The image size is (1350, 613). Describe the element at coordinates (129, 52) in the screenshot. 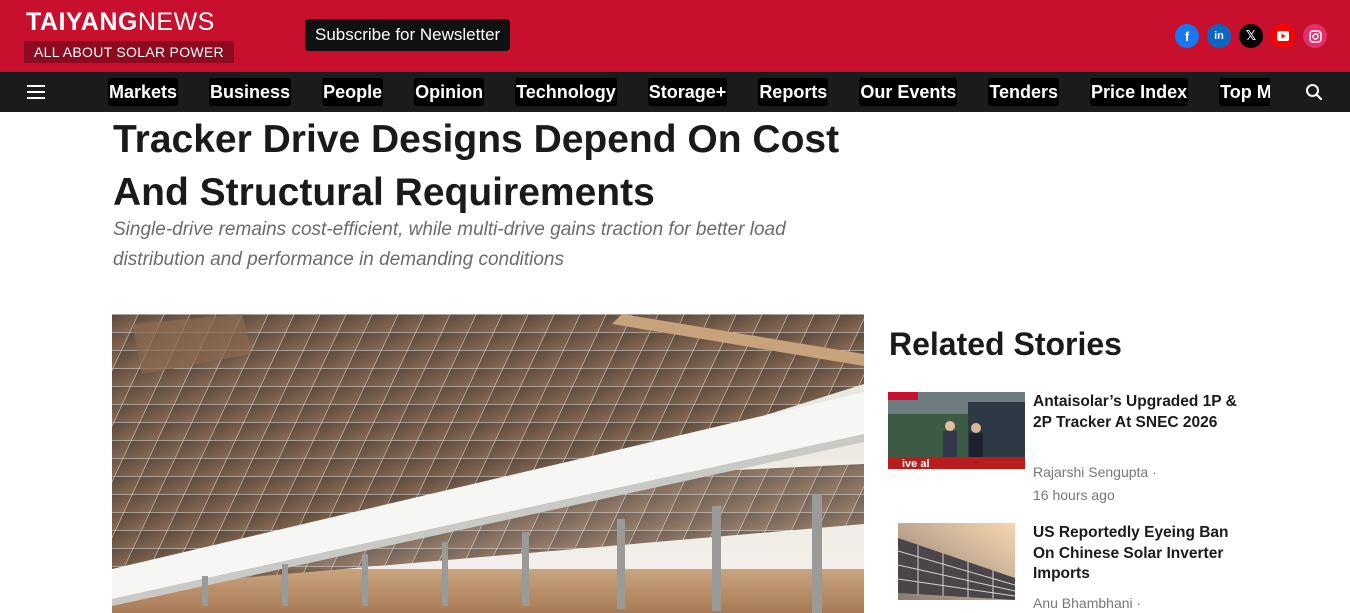

I see `logo-tagline: ALL ABOUT SOLAR POWER` at that location.